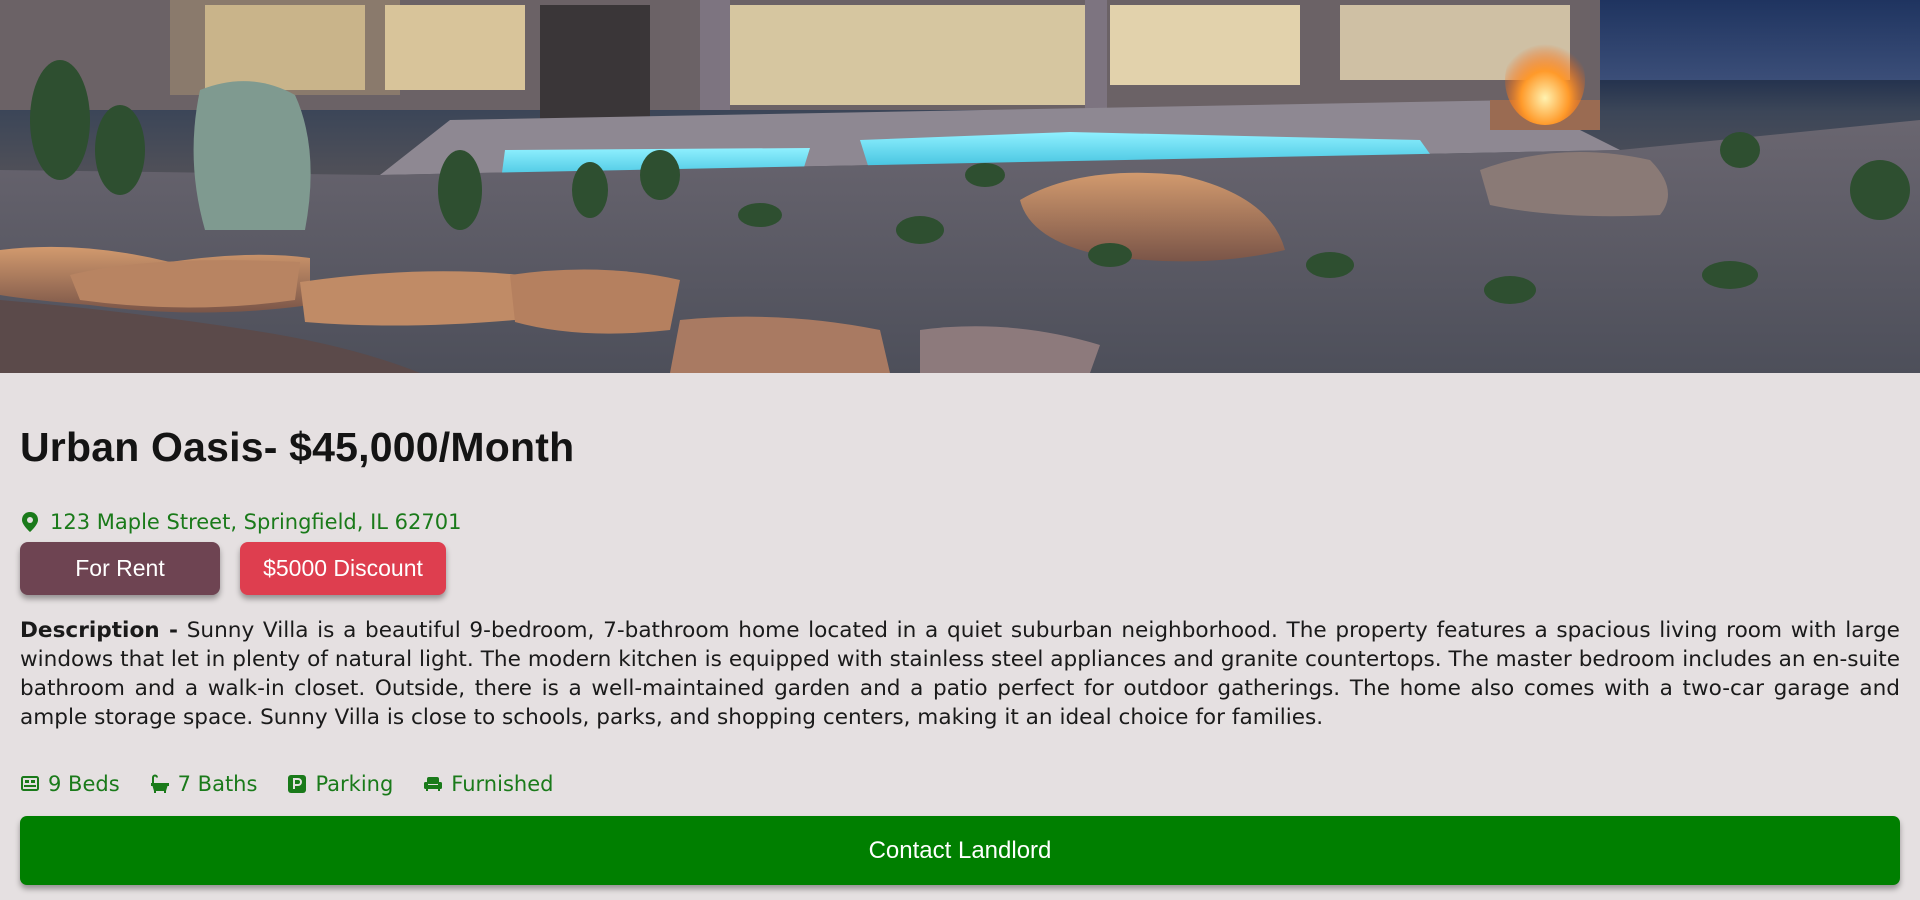  What do you see at coordinates (960, 522) in the screenshot?
I see `address-row: 123 Maple Street, Springfield, IL 62701` at bounding box center [960, 522].